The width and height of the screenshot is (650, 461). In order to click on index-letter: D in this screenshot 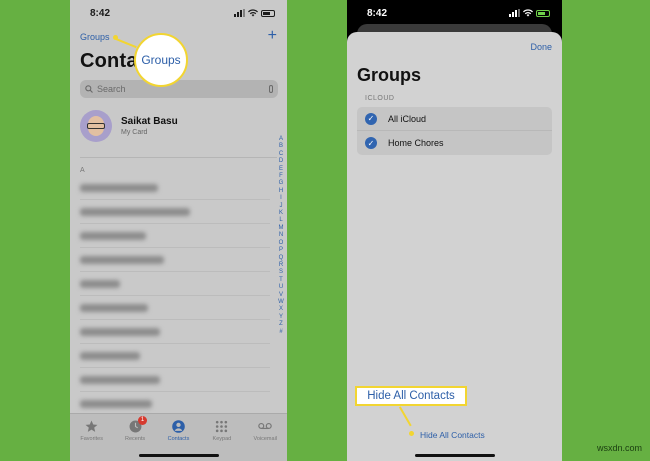, I will do `click(281, 161)`.